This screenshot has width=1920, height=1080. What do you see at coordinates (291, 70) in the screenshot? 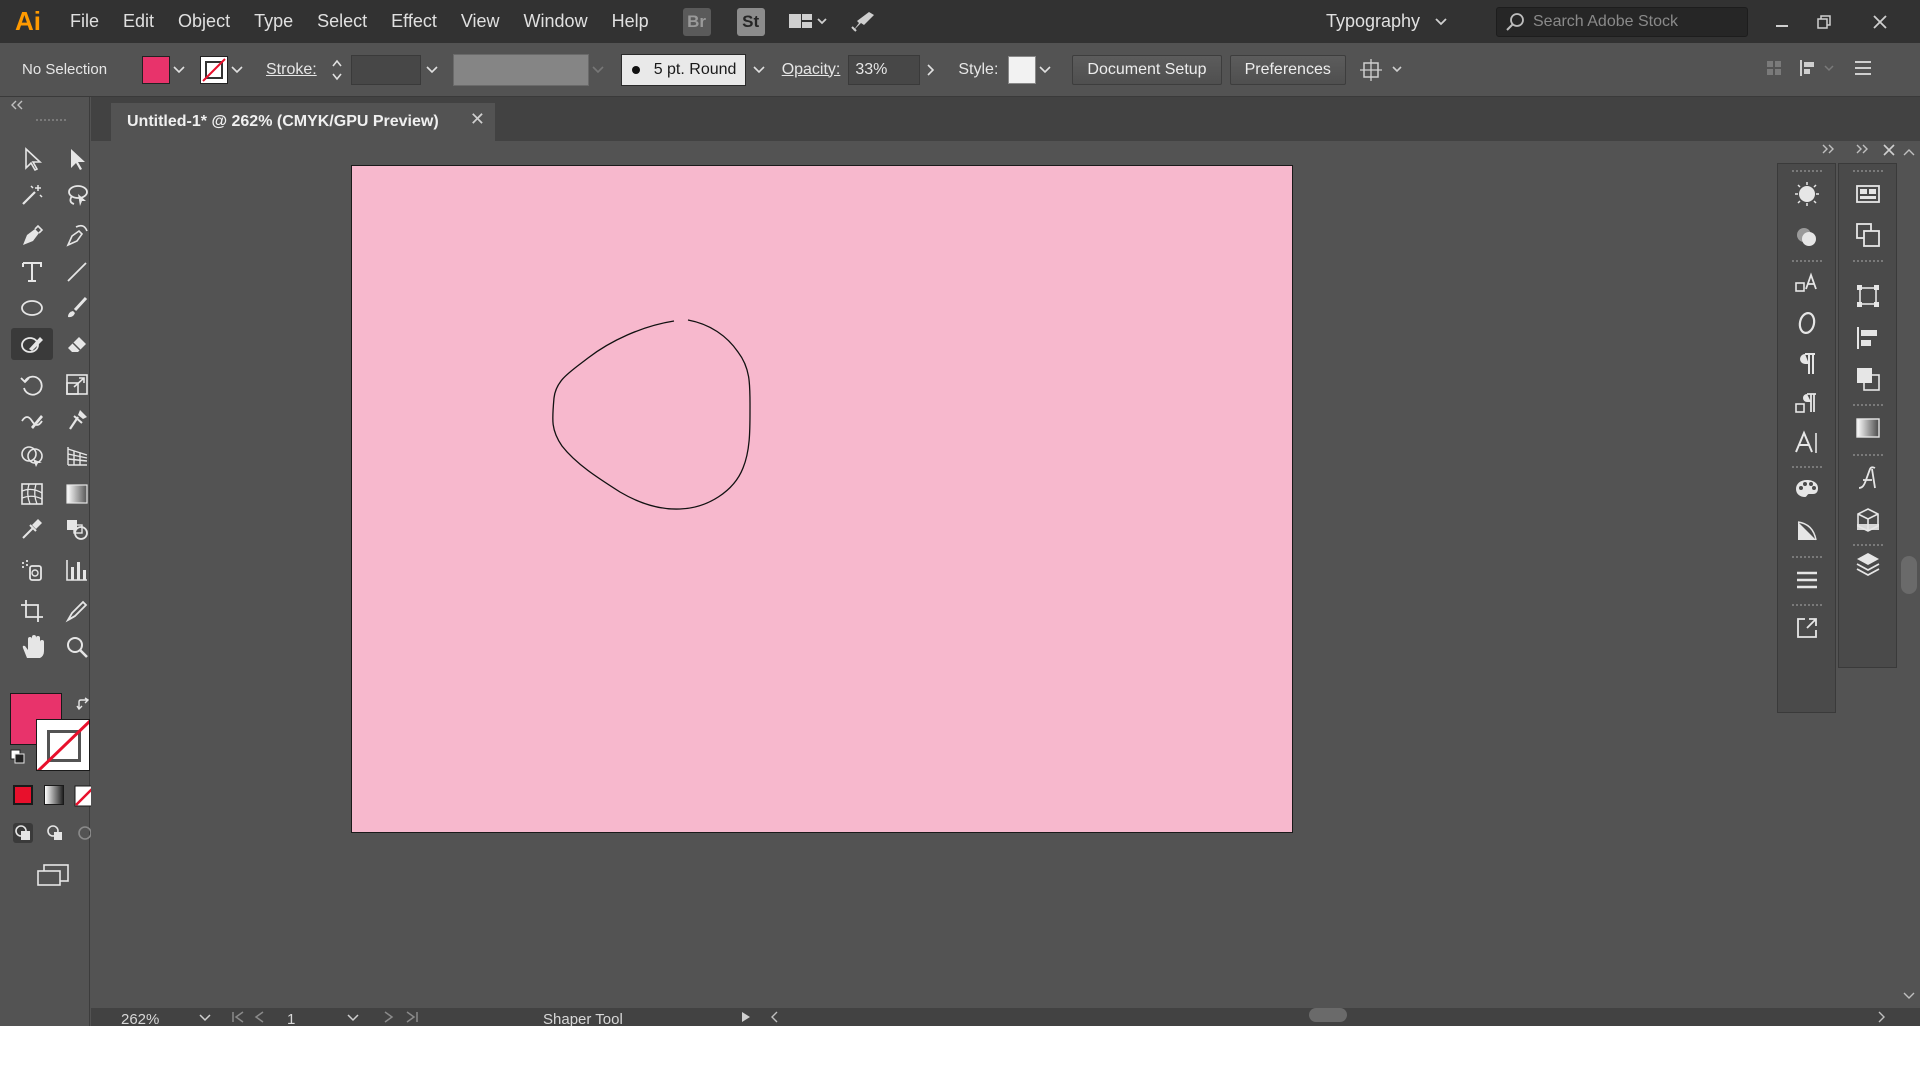
I see `stroke-label: Stroke:` at bounding box center [291, 70].